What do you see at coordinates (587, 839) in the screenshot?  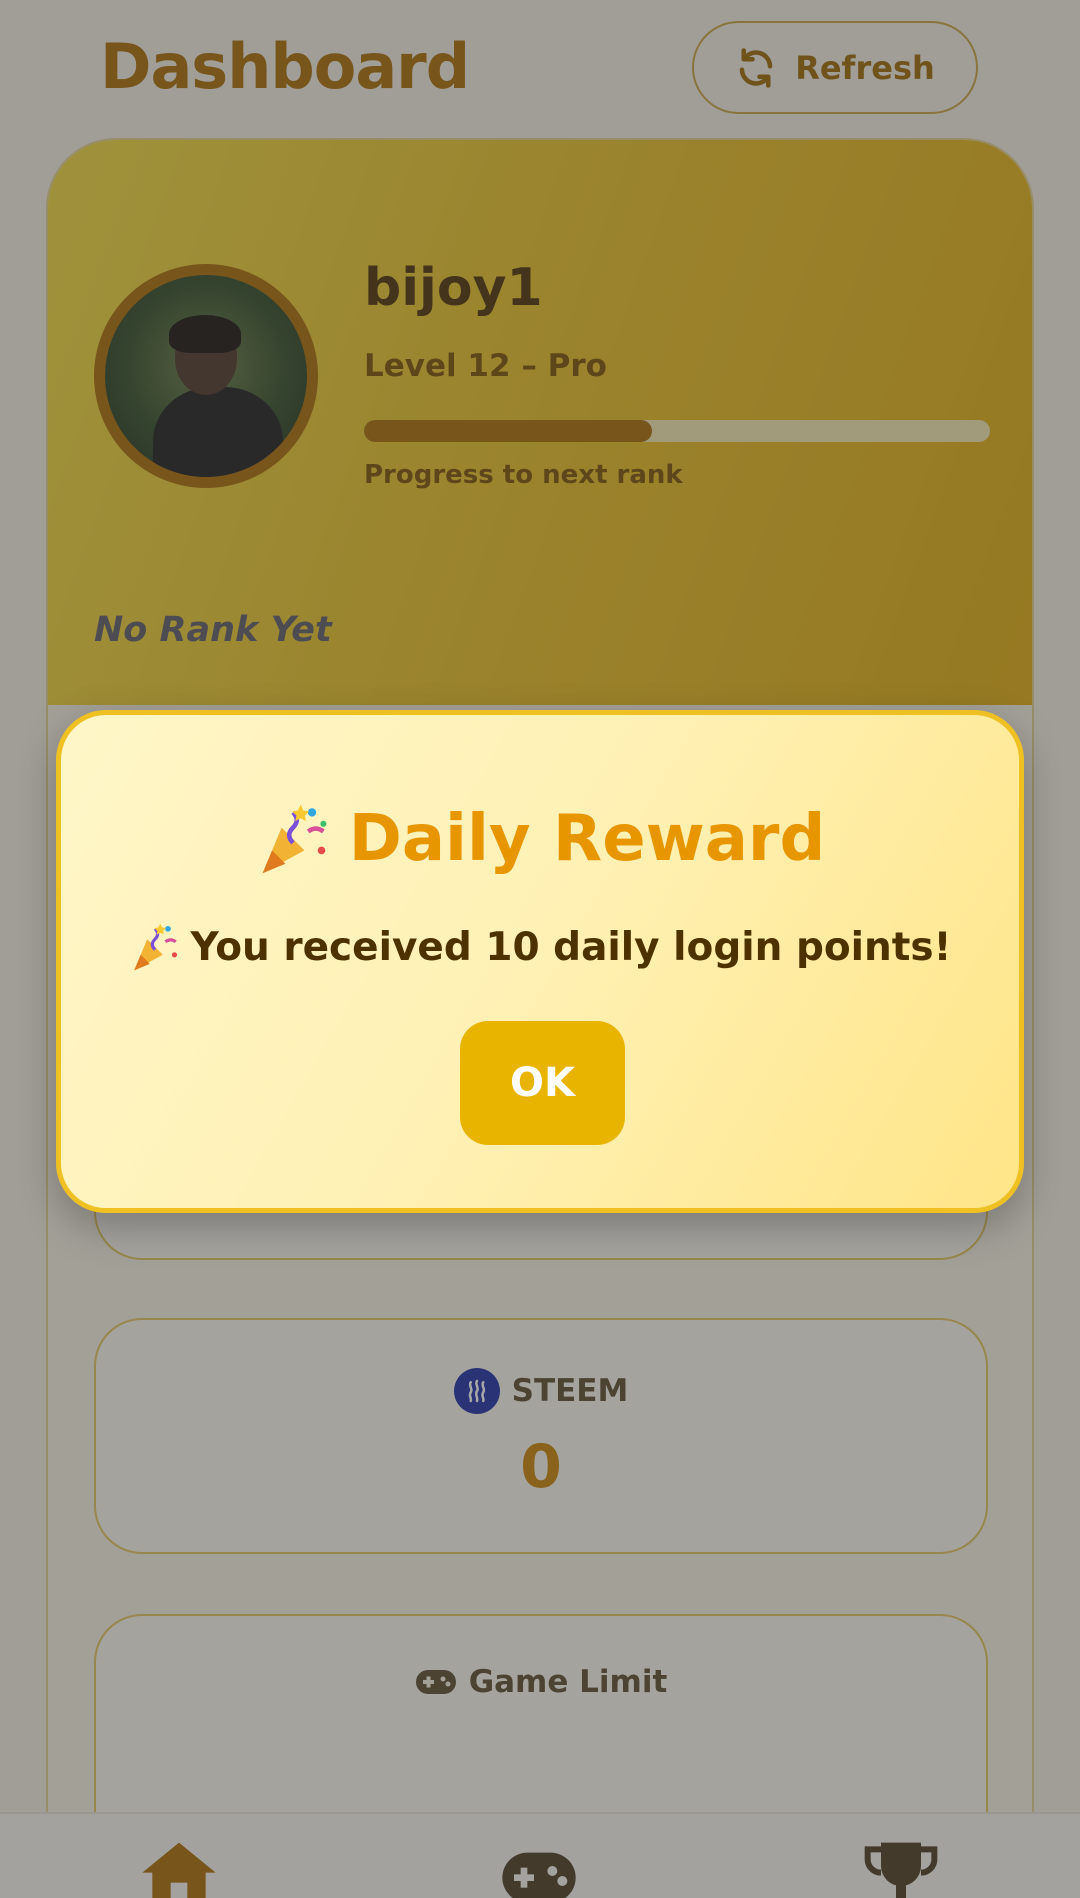 I see `modal-title: Daily Reward` at bounding box center [587, 839].